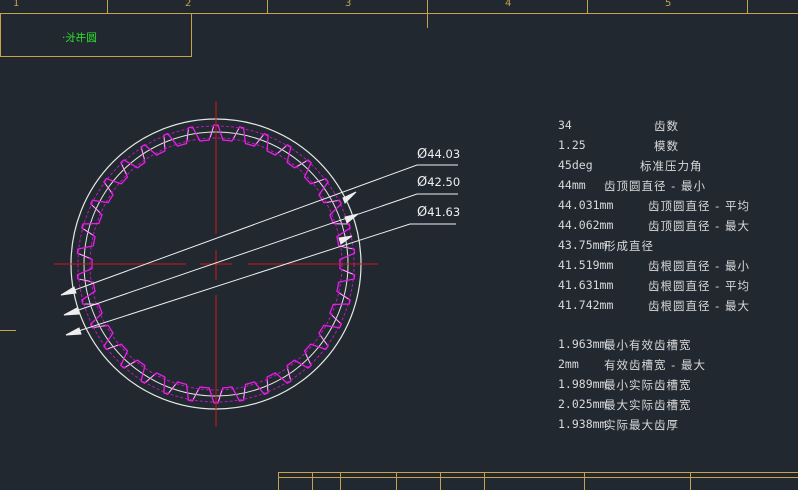 The height and width of the screenshot is (490, 798). I want to click on spec-description: 有效齿槽宽 - 最大, so click(655, 365).